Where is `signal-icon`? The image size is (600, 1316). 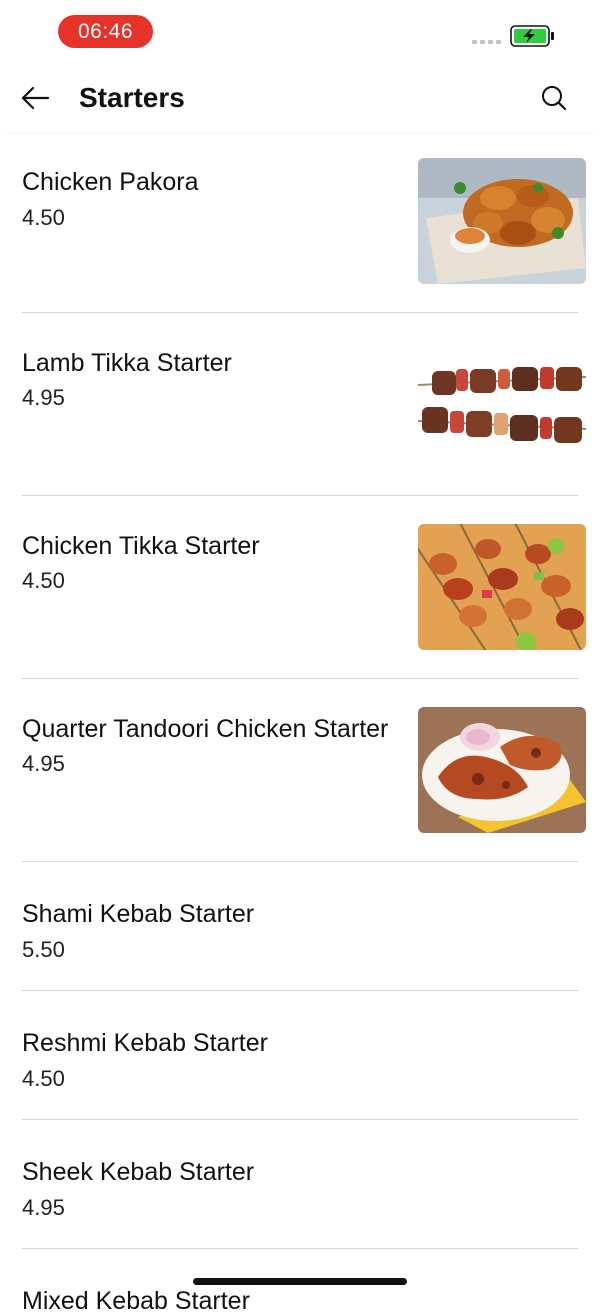 signal-icon is located at coordinates (486, 42).